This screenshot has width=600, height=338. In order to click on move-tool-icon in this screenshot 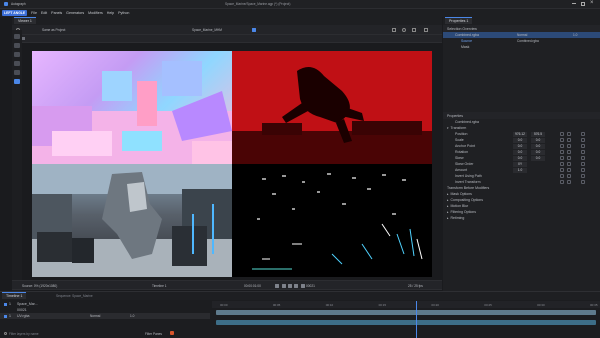, I will do `click(17, 45)`.